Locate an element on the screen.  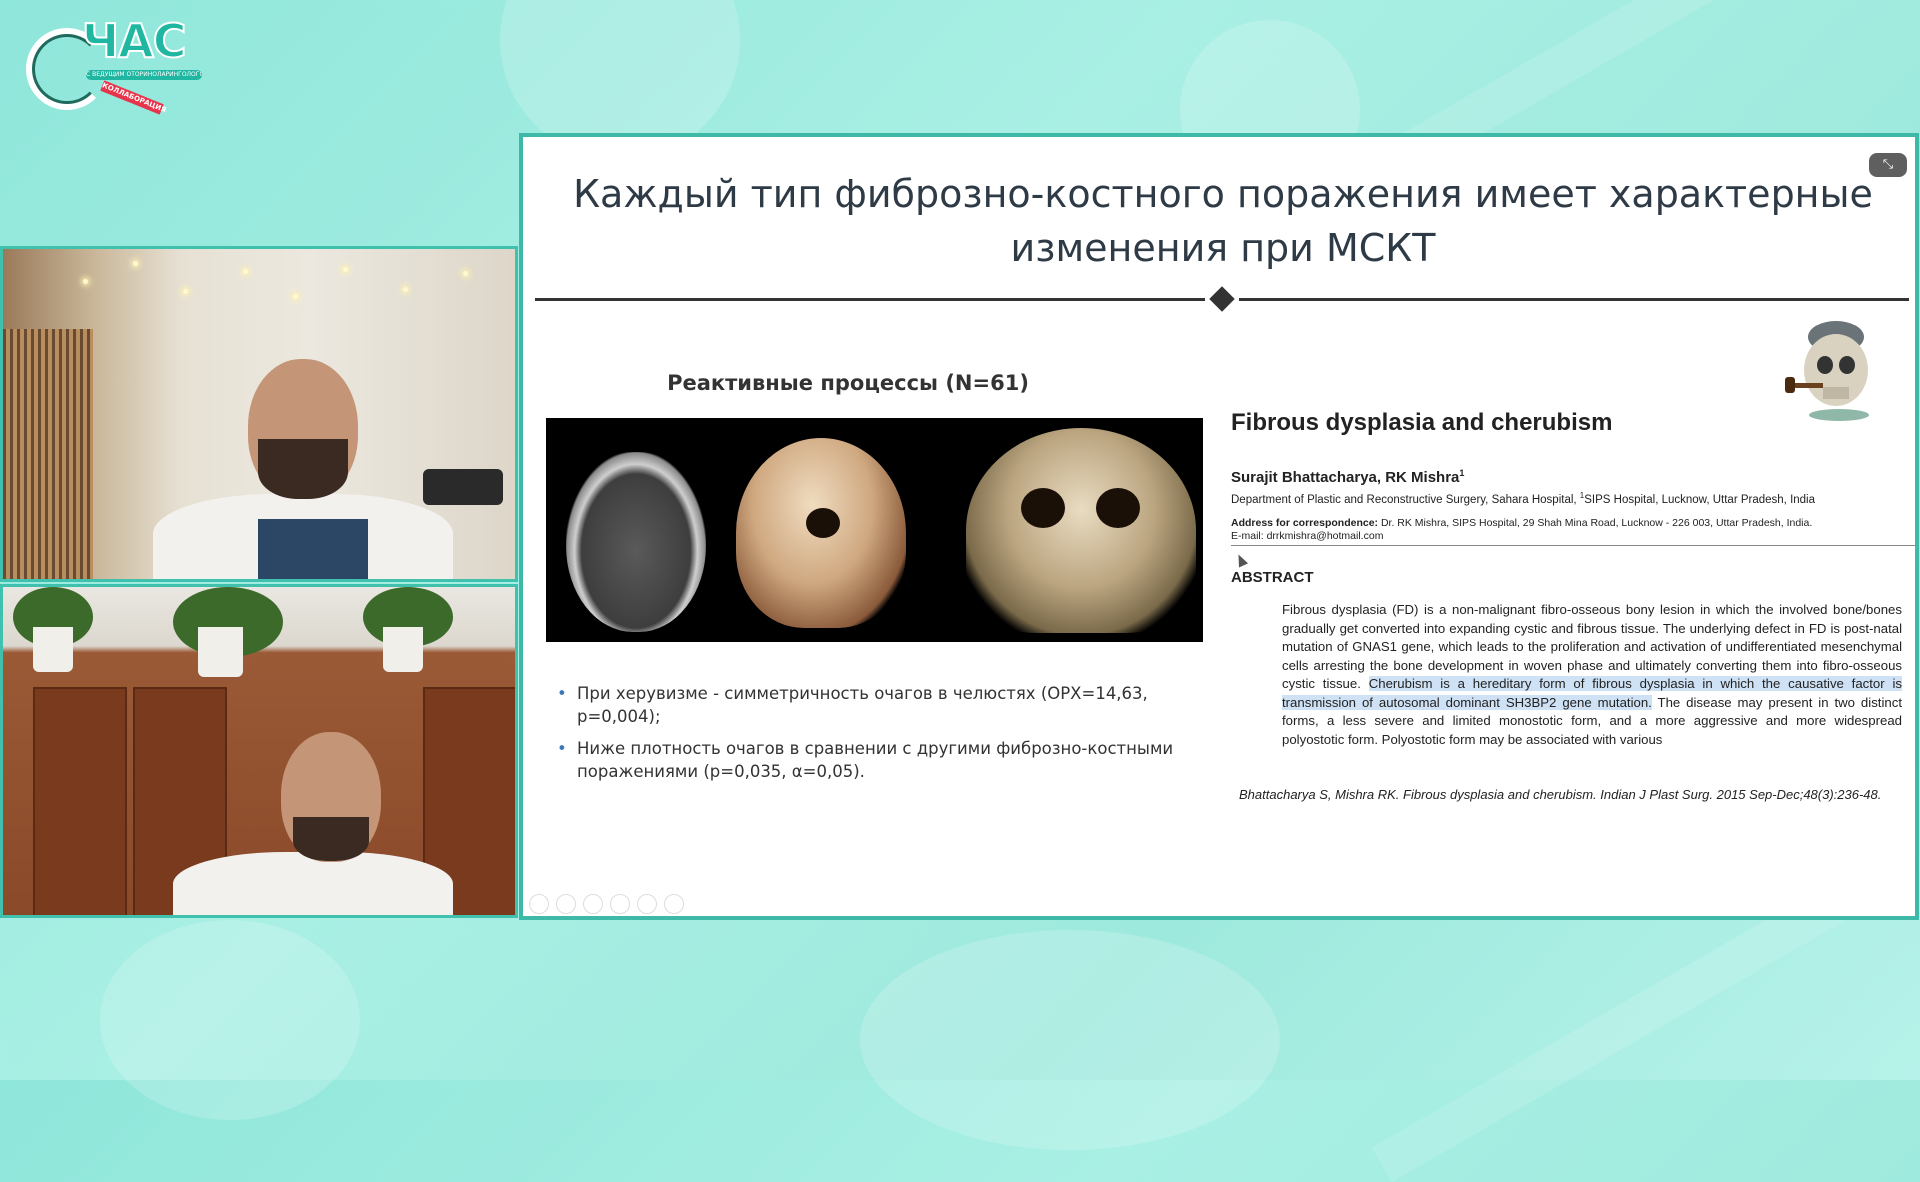
logo-word: ЧАС is located at coordinates (134, 41).